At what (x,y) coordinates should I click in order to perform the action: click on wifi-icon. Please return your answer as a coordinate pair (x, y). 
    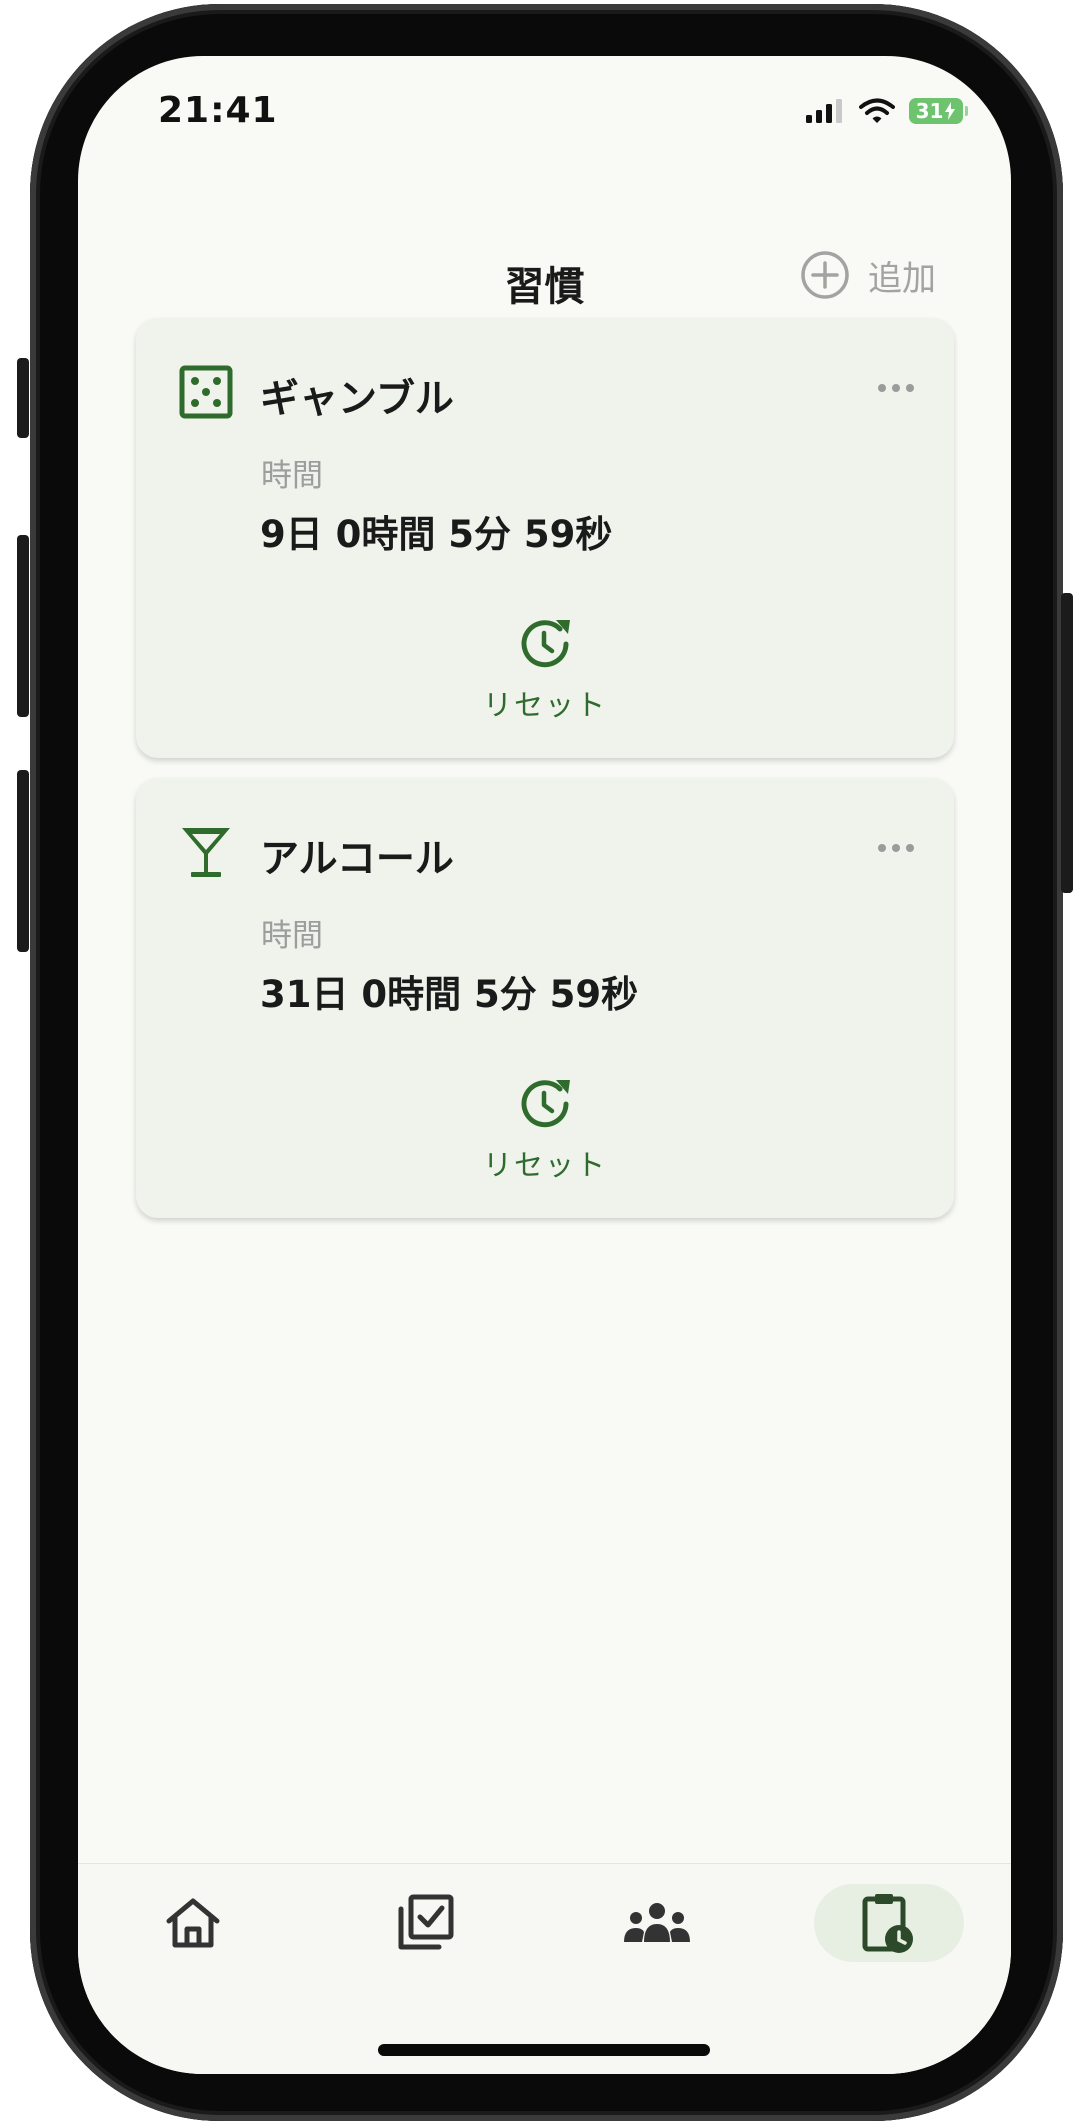
    Looking at the image, I should click on (877, 110).